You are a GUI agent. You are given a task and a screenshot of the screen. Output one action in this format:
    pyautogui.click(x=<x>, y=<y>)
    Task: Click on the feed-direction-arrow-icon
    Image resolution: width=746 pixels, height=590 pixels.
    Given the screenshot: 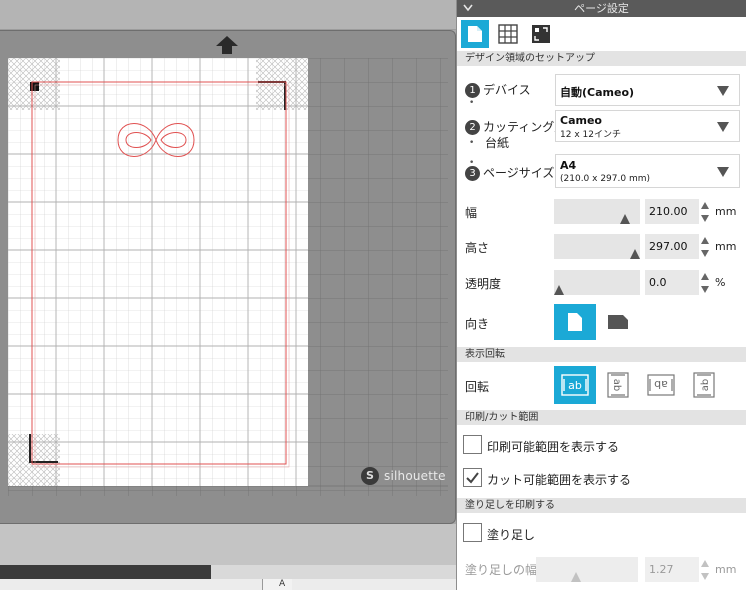 What is the action you would take?
    pyautogui.click(x=227, y=45)
    